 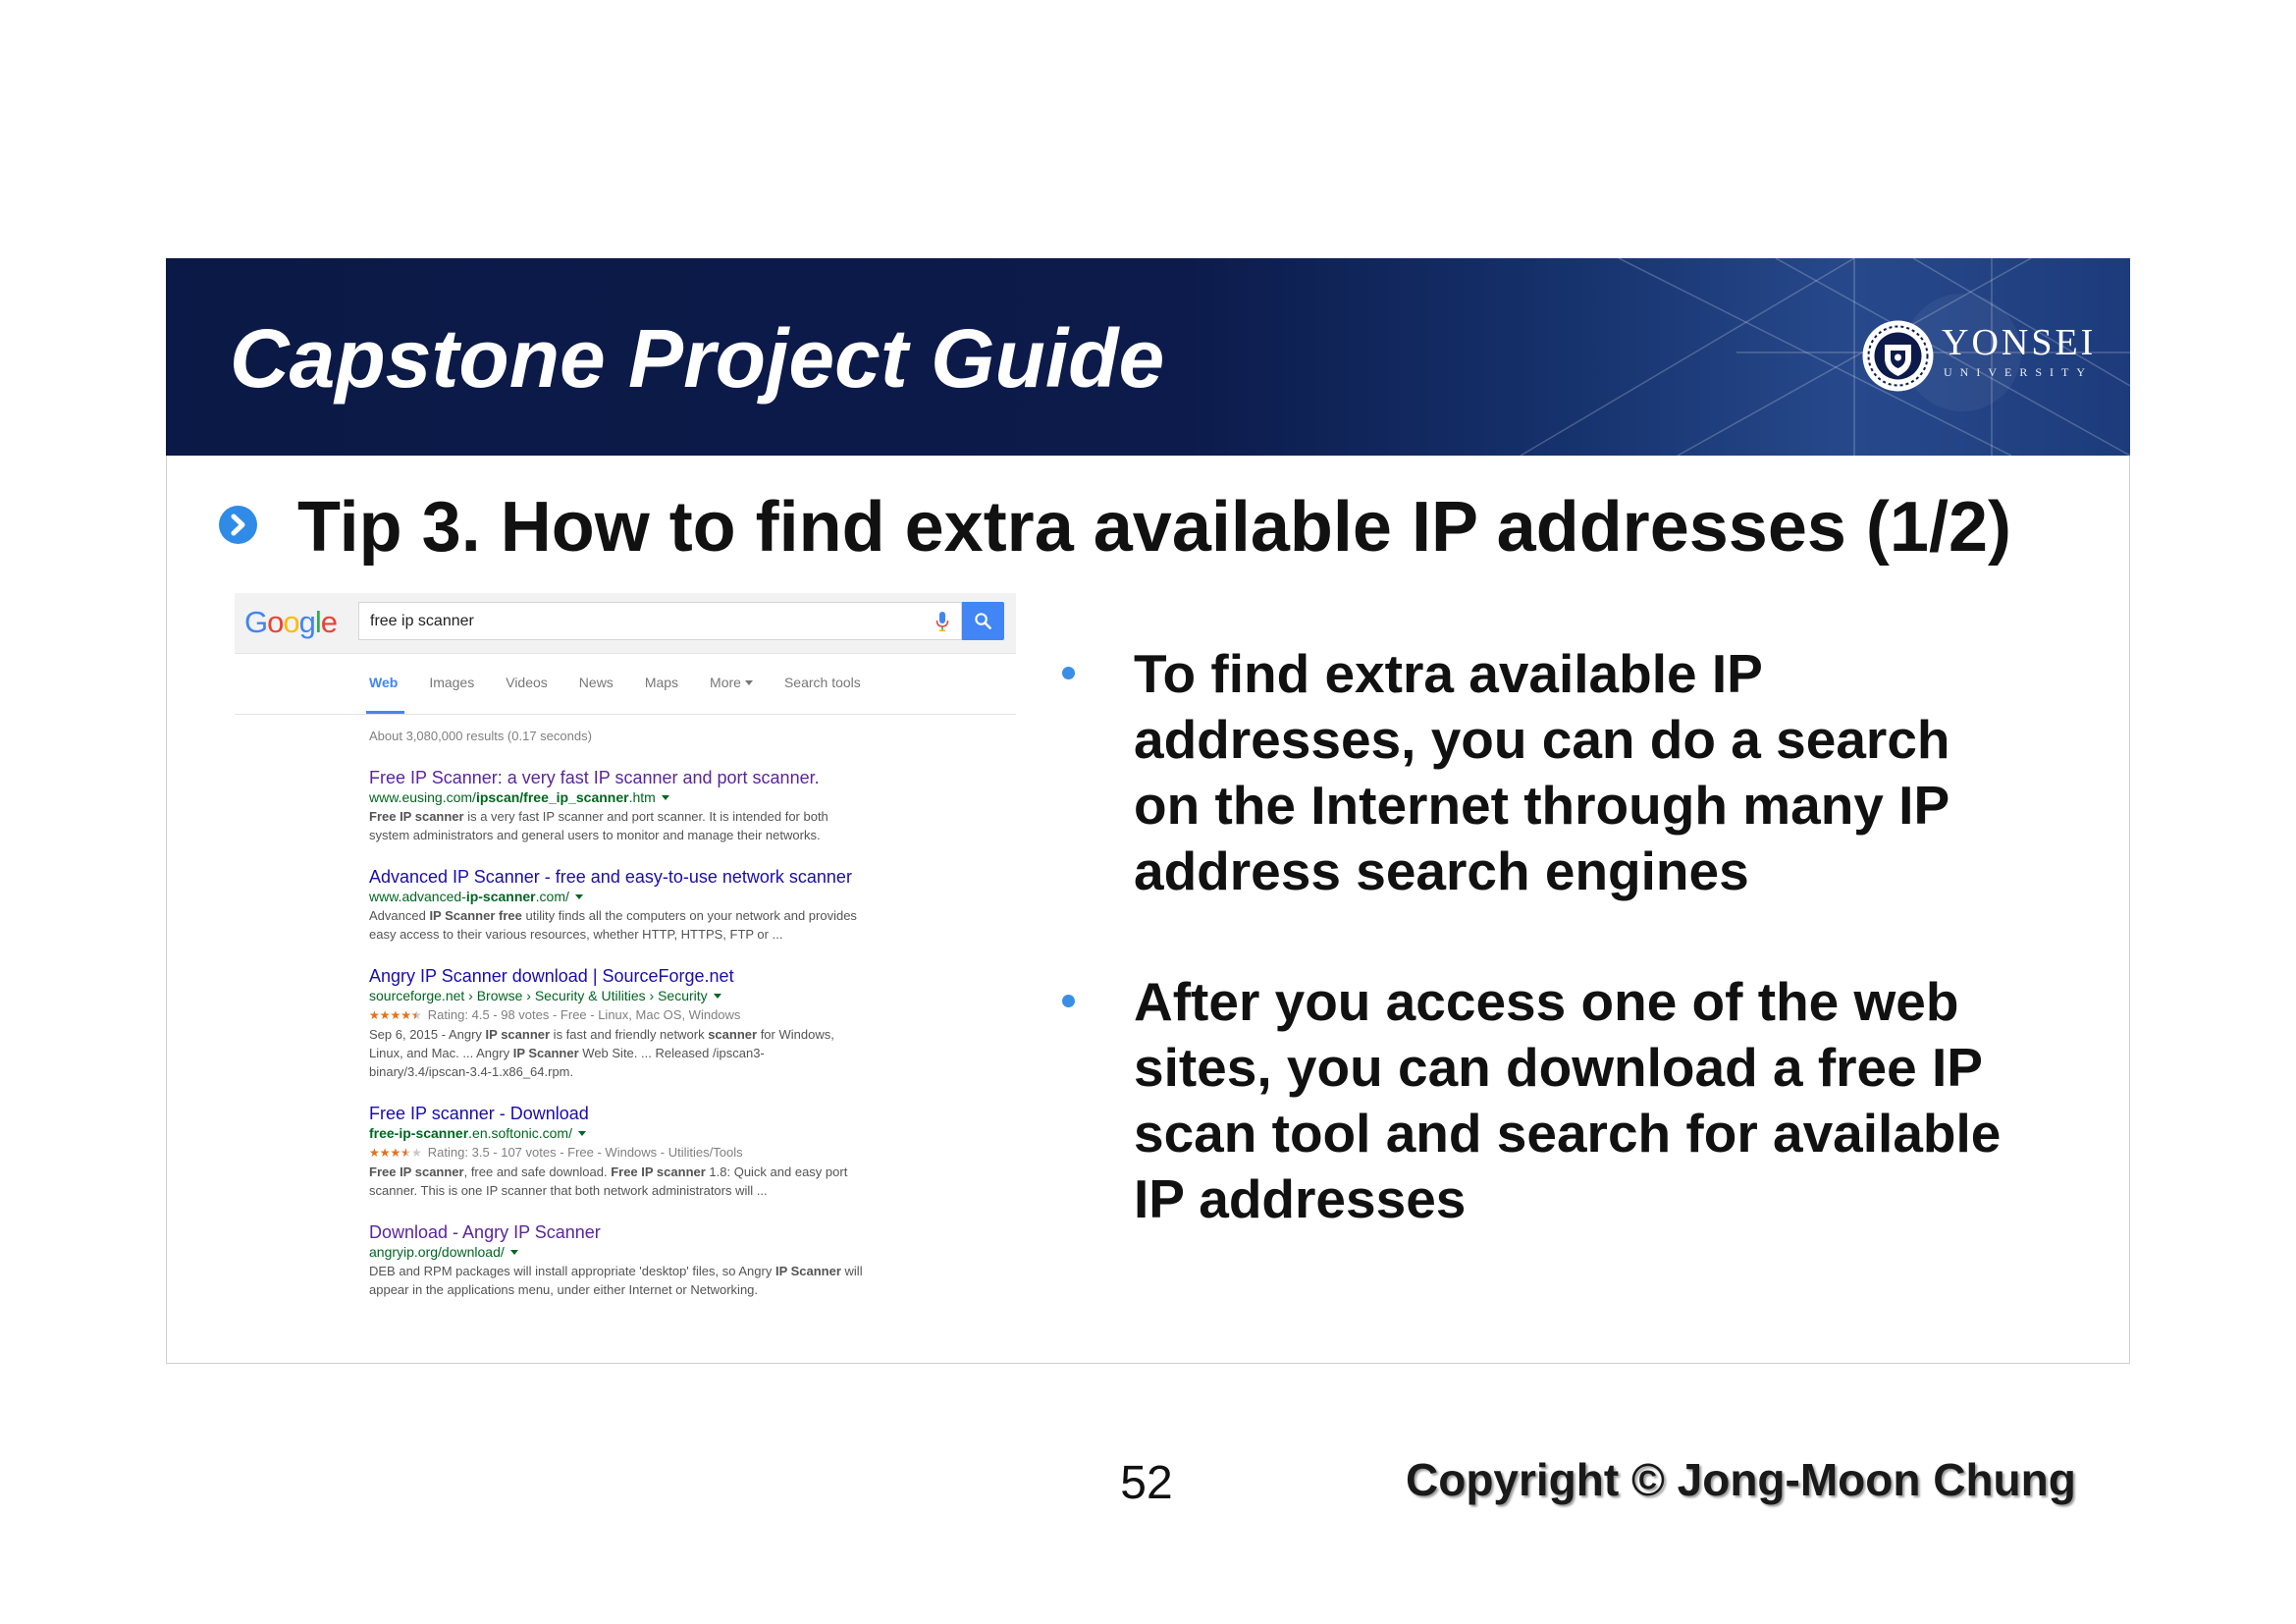 What do you see at coordinates (441, 1053) in the screenshot?
I see `text-segment: Linux, and Mac. ... Angry` at bounding box center [441, 1053].